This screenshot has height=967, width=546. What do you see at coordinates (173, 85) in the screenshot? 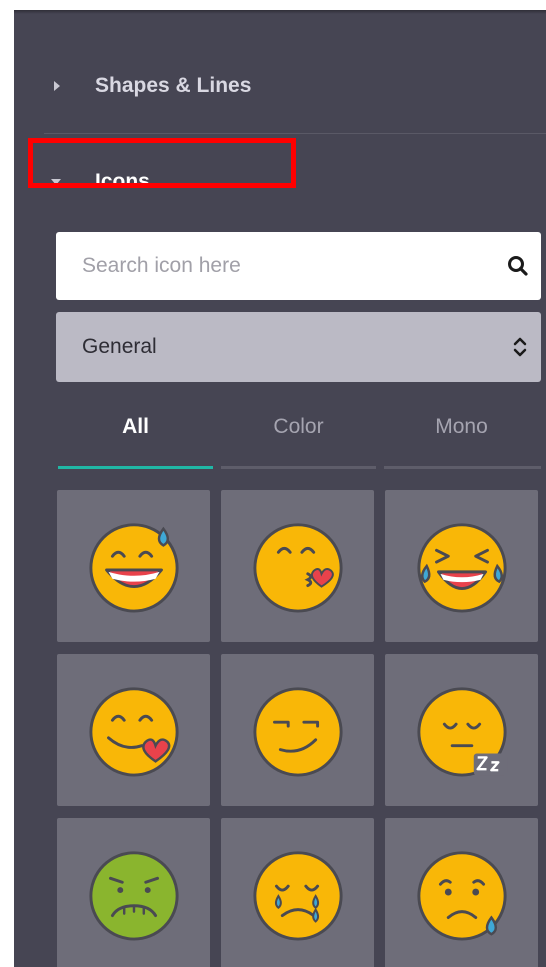
I see `section-label-shapes-lines: Shapes & Lines` at bounding box center [173, 85].